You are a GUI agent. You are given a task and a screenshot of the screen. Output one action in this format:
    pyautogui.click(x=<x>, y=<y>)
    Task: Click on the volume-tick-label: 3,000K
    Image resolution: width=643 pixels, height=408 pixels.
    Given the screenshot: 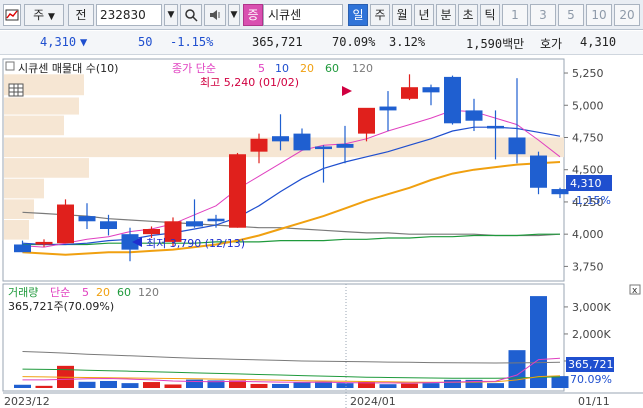 What is the action you would take?
    pyautogui.click(x=591, y=307)
    